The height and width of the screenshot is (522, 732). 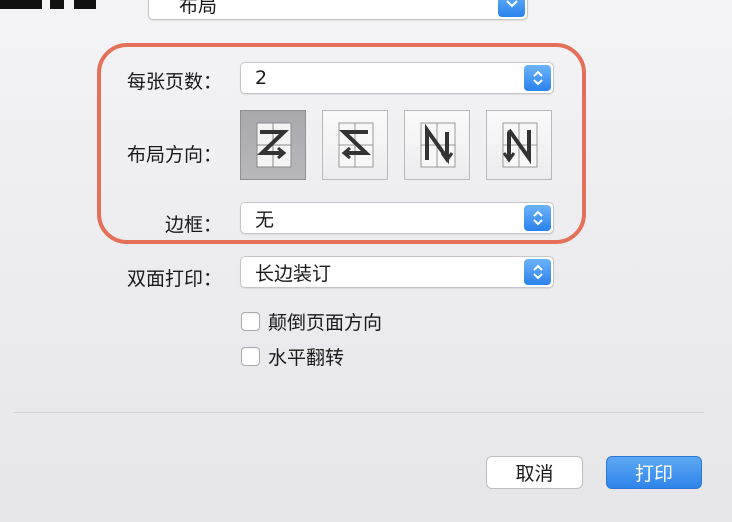 What do you see at coordinates (261, 78) in the screenshot?
I see `pages-per-sheet-value: 2` at bounding box center [261, 78].